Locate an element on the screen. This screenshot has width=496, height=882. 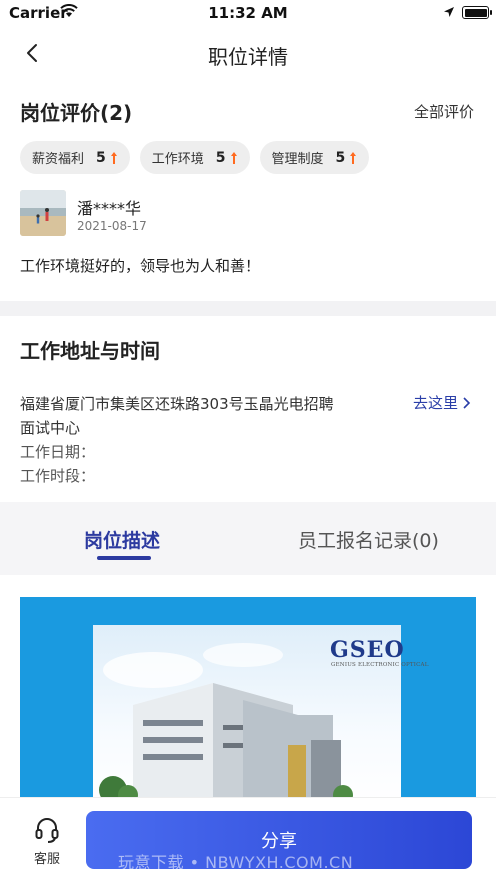
rating-tag-label: 管理制度 is located at coordinates (297, 159).